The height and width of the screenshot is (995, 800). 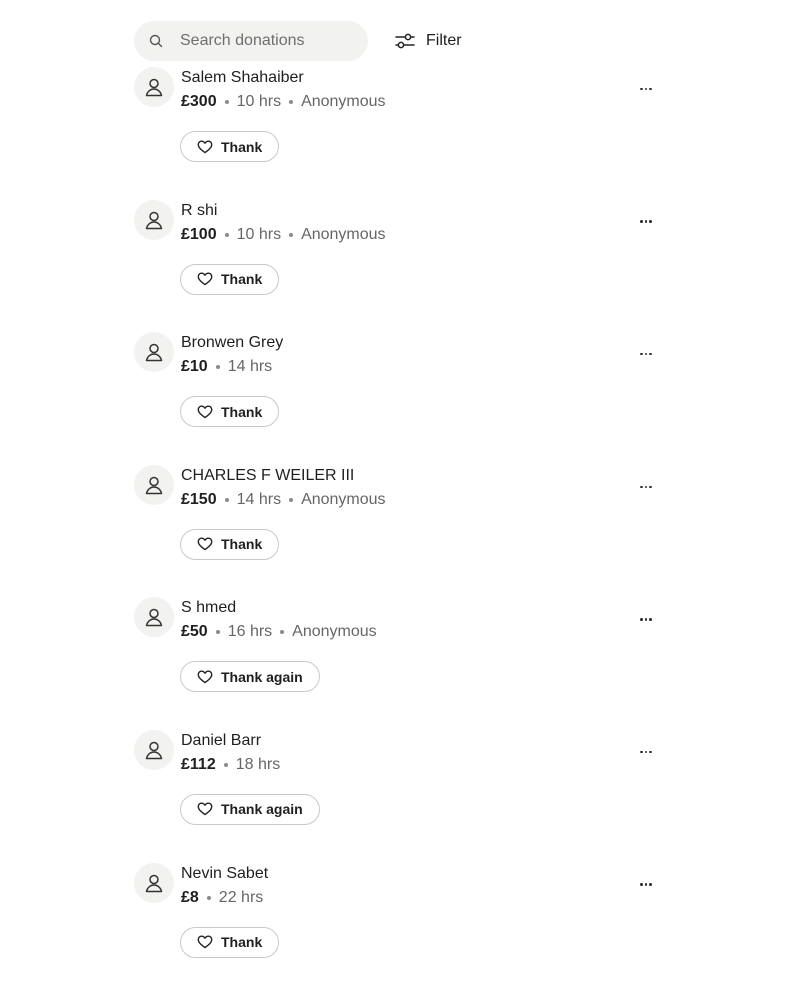 What do you see at coordinates (209, 608) in the screenshot?
I see `donor-name: S hmed` at bounding box center [209, 608].